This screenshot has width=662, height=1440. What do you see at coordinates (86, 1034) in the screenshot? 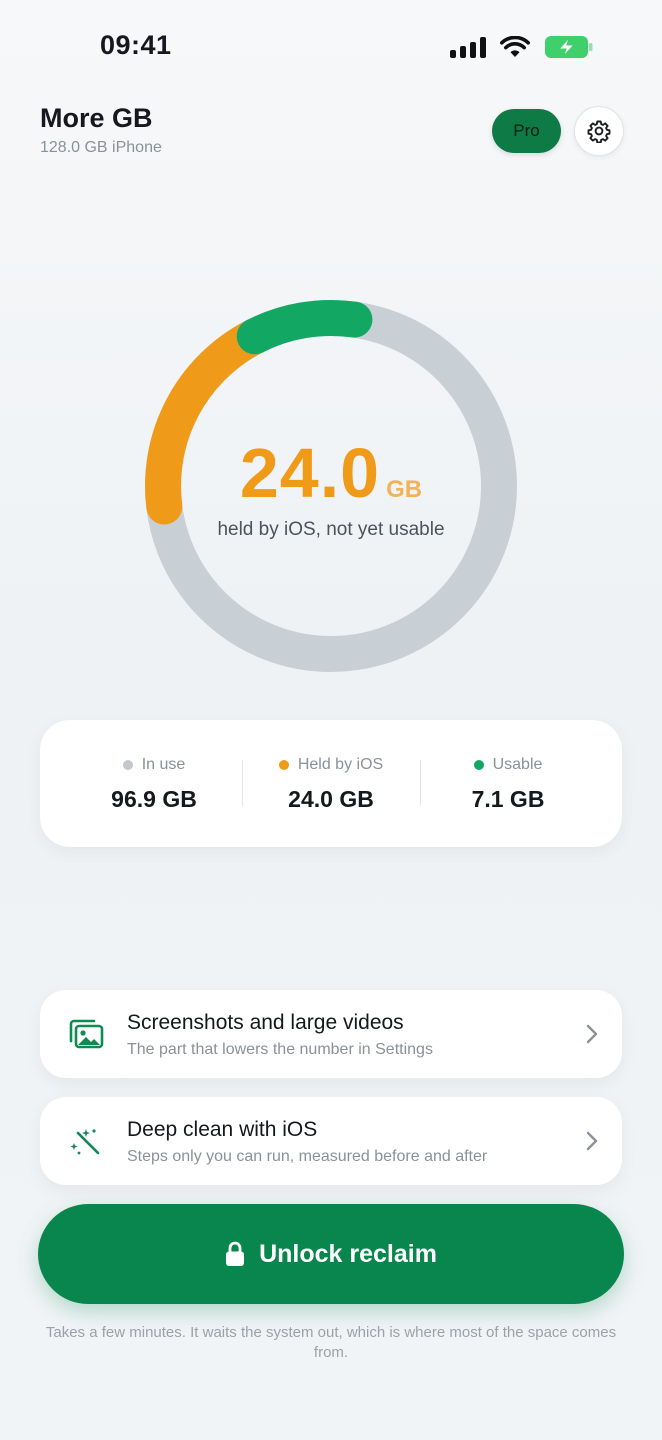
I see `photos-icon` at bounding box center [86, 1034].